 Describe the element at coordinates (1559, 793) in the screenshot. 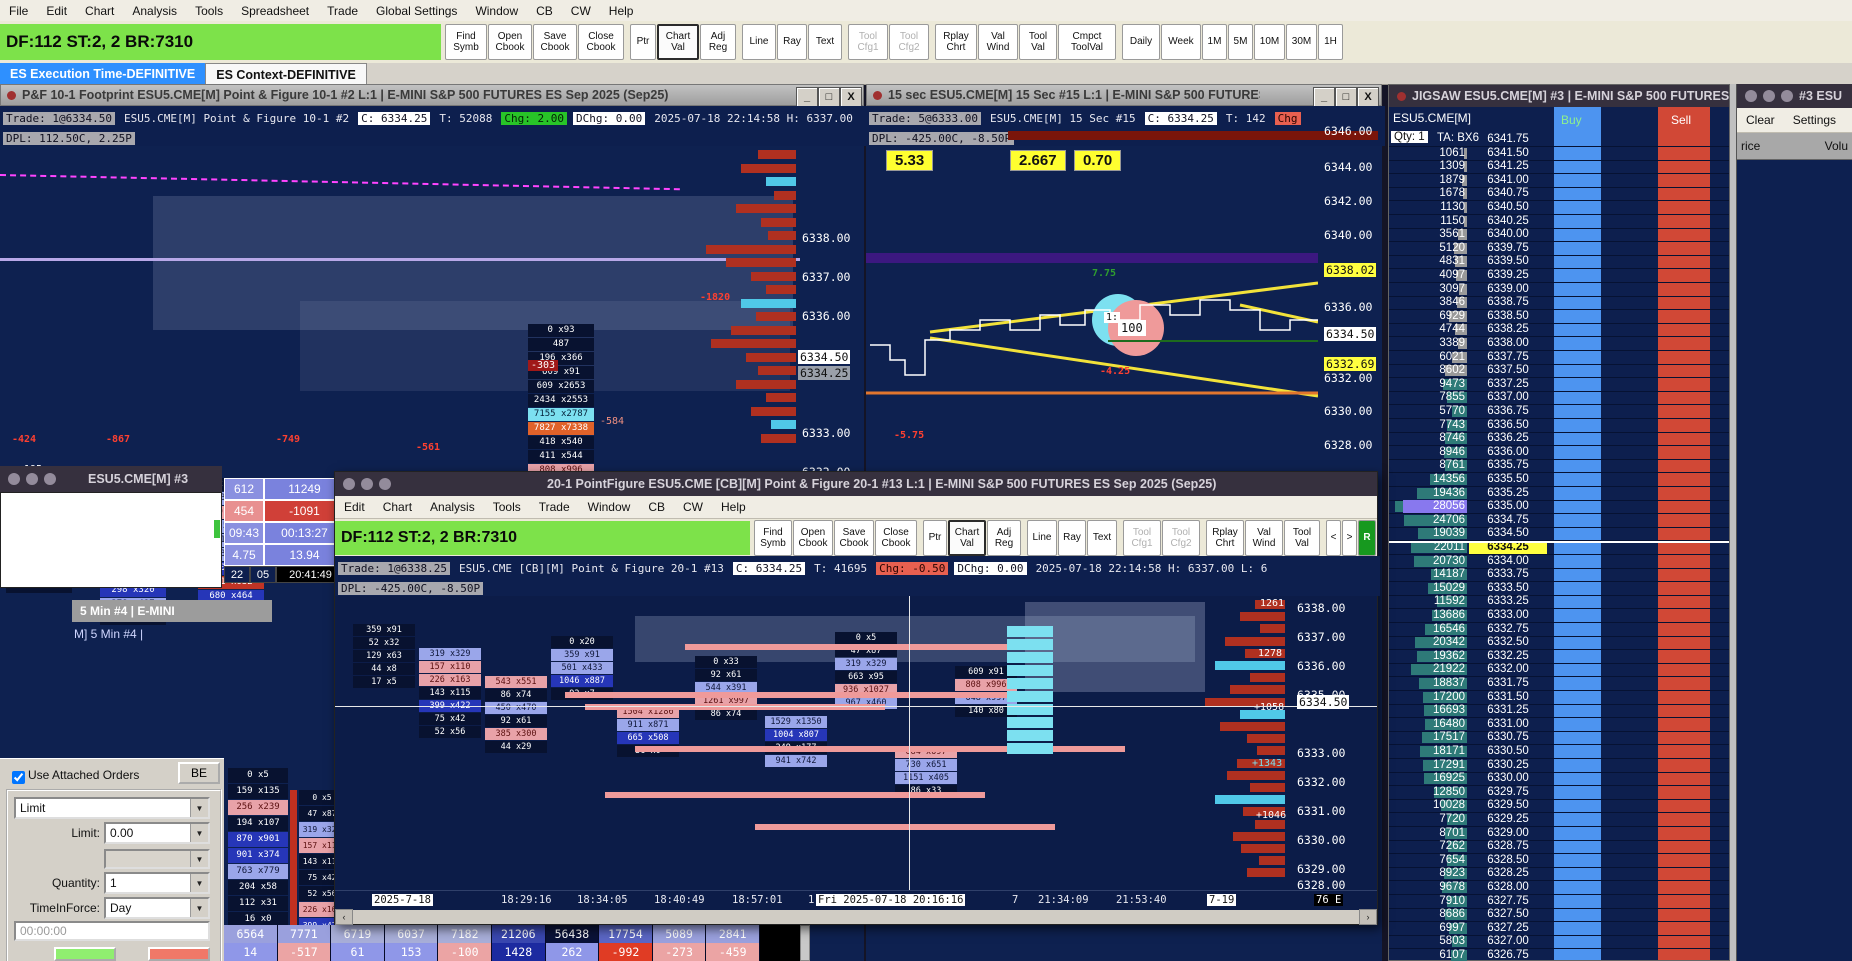

I see `dom-row: 12850 6329.75` at that location.